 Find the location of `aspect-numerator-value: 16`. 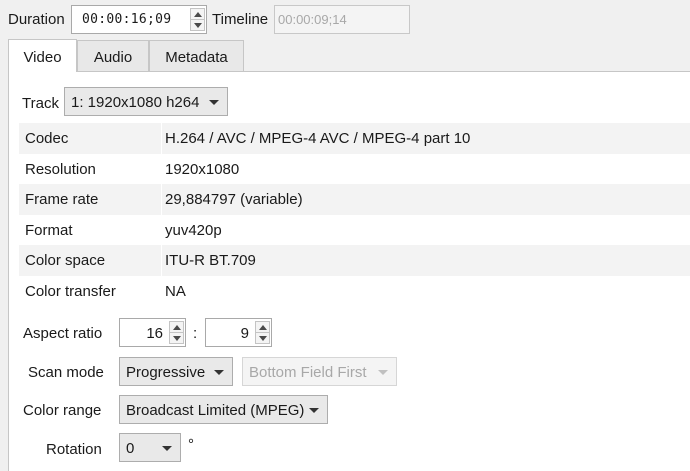

aspect-numerator-value: 16 is located at coordinates (154, 333).